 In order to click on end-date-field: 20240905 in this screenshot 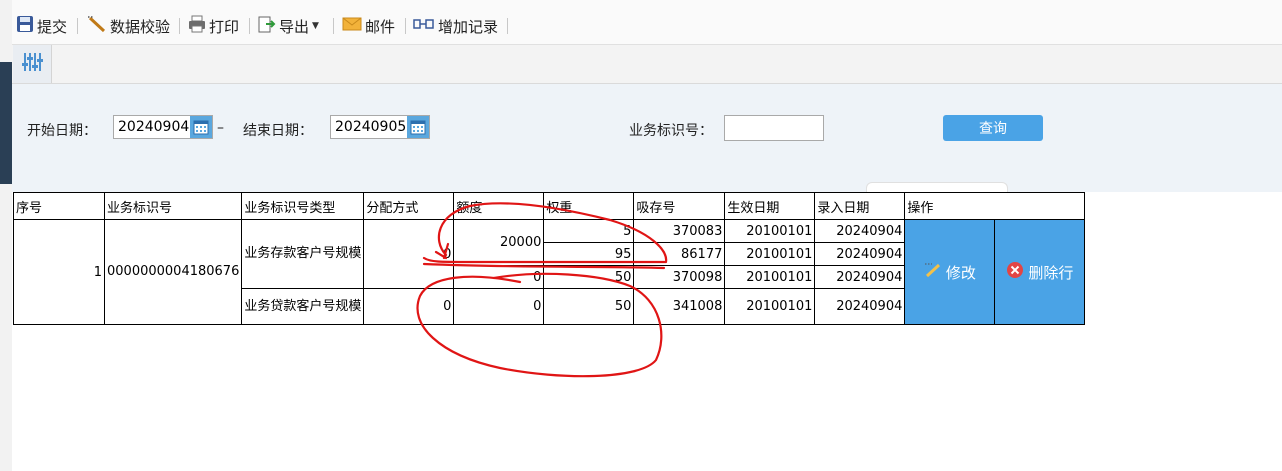, I will do `click(380, 127)`.